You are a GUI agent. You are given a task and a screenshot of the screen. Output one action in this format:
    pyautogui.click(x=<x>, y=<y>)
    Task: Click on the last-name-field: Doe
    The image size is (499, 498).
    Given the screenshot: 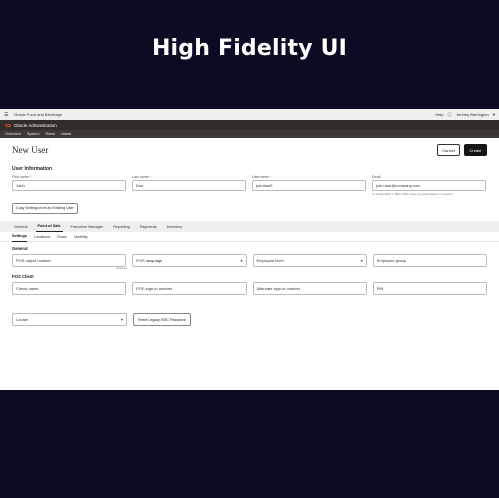 What is the action you would take?
    pyautogui.click(x=189, y=185)
    